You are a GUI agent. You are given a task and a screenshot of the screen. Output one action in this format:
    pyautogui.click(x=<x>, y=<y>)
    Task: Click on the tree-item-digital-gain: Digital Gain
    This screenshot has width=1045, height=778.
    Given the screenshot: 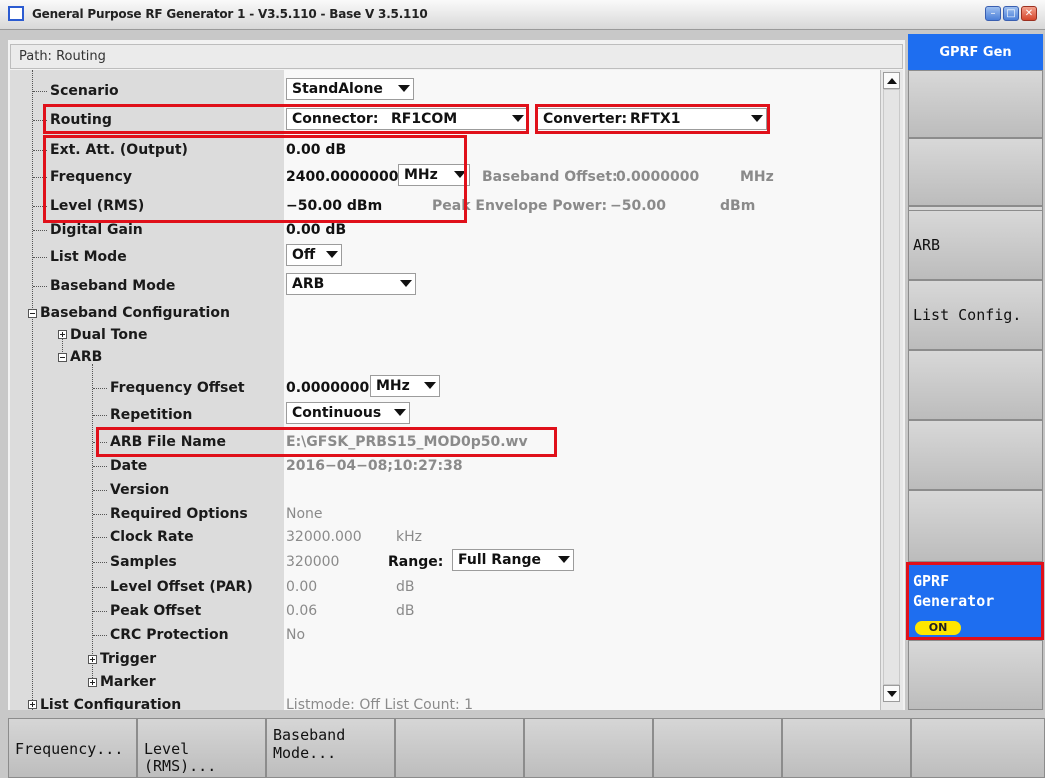 What is the action you would take?
    pyautogui.click(x=96, y=230)
    